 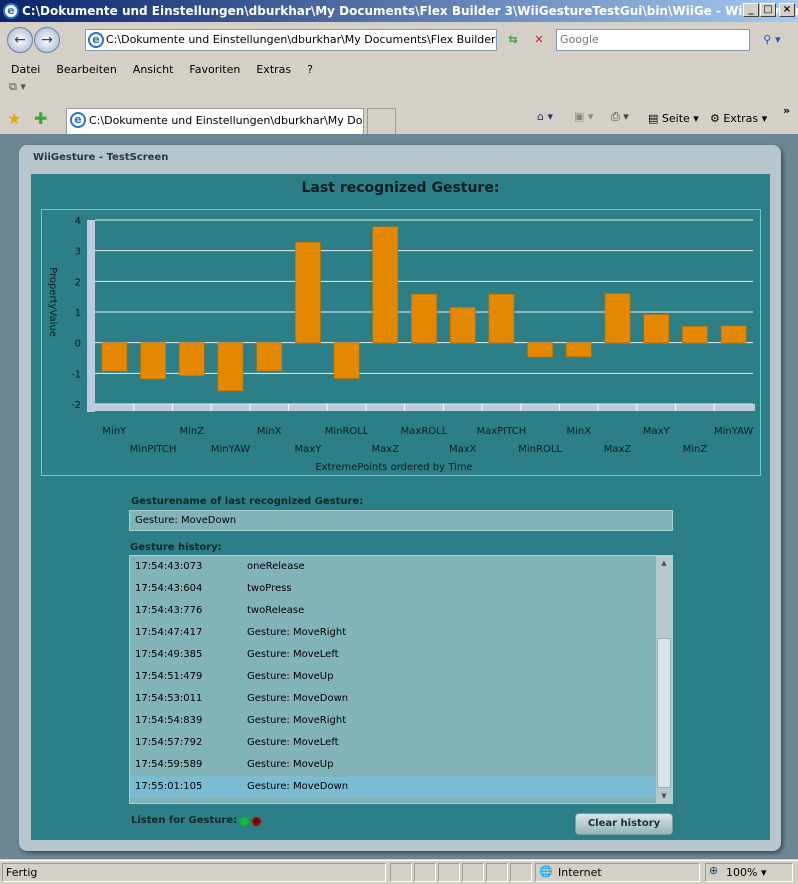 I want to click on add-favorite-icon: ✚, so click(x=40, y=118).